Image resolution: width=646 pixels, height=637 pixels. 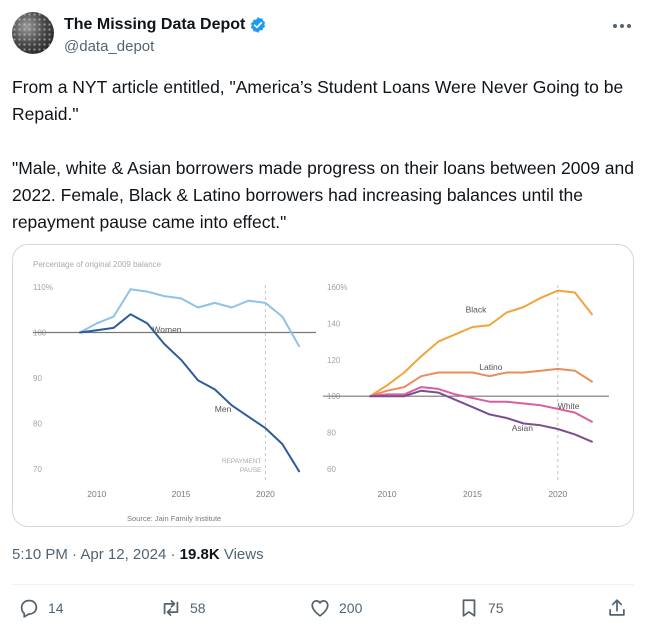 What do you see at coordinates (43, 287) in the screenshot?
I see `y-tick-label: 110%` at bounding box center [43, 287].